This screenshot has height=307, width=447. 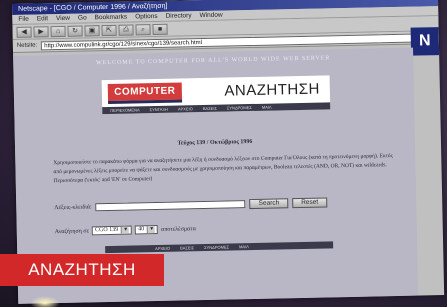 I want to click on home-icon: ⌂, so click(x=58, y=31).